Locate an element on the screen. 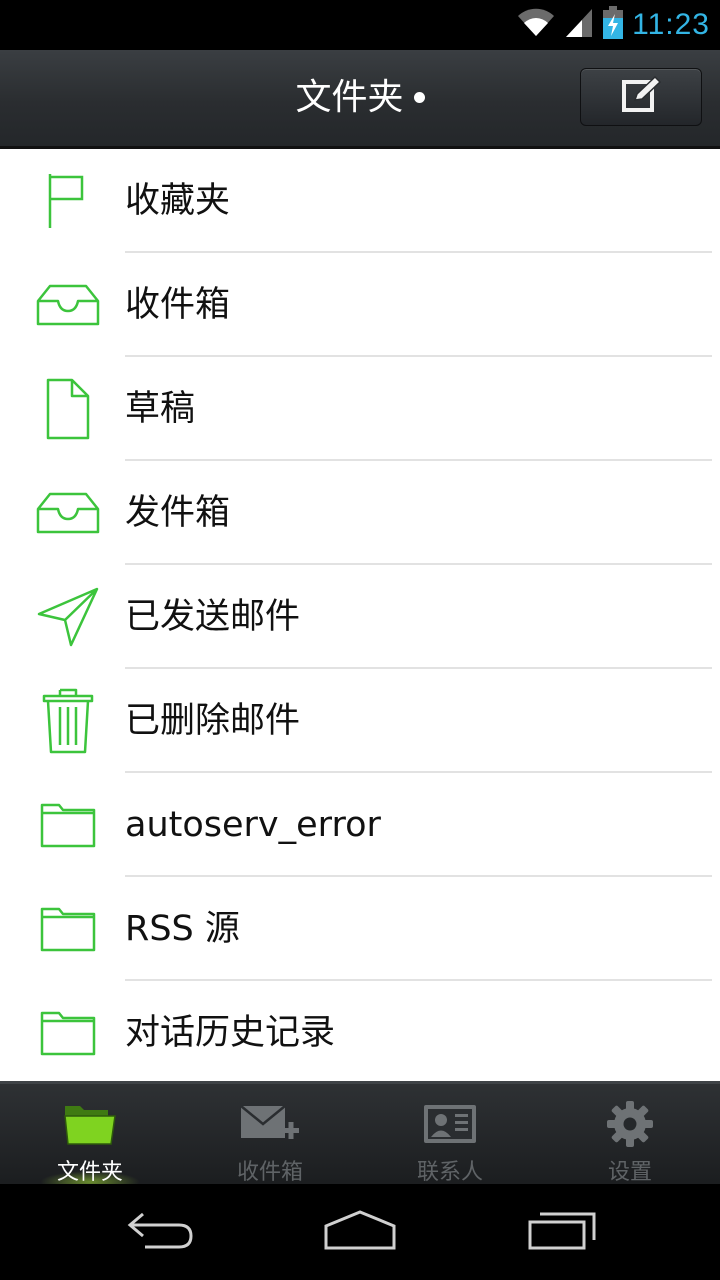 The height and width of the screenshot is (1280, 720). signal-icon is located at coordinates (579, 25).